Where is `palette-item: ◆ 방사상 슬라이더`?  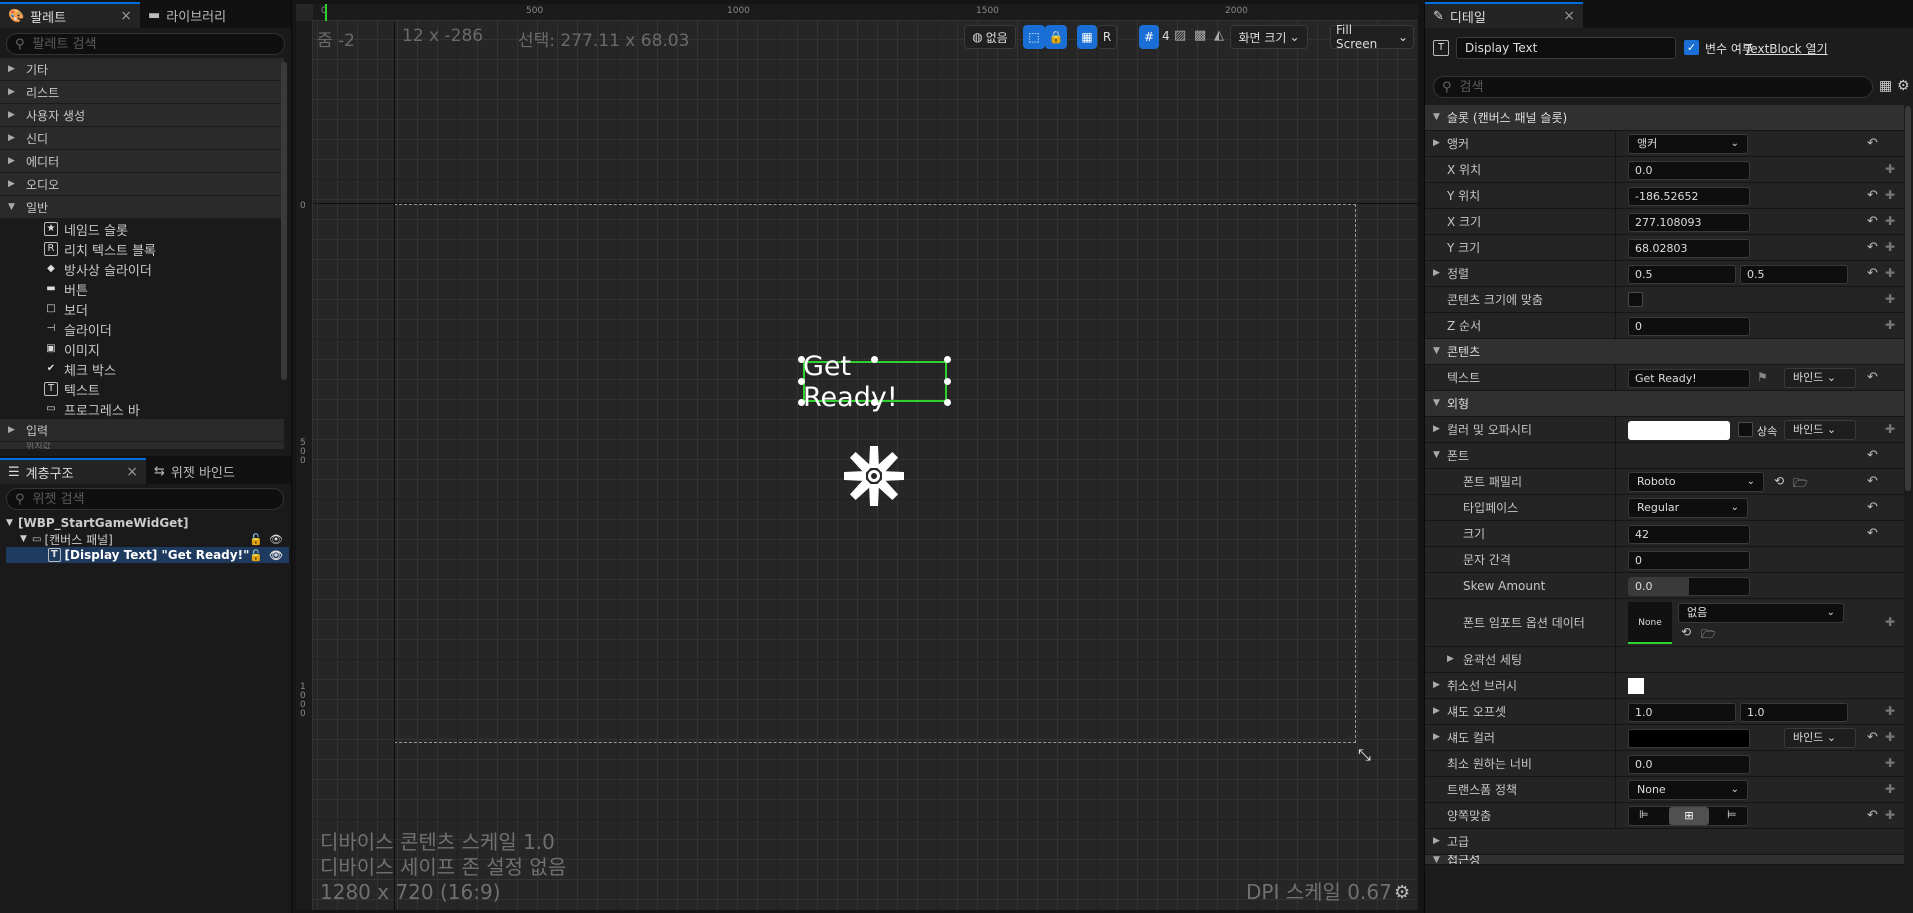
palette-item: ◆ 방사상 슬라이더 is located at coordinates (142, 269).